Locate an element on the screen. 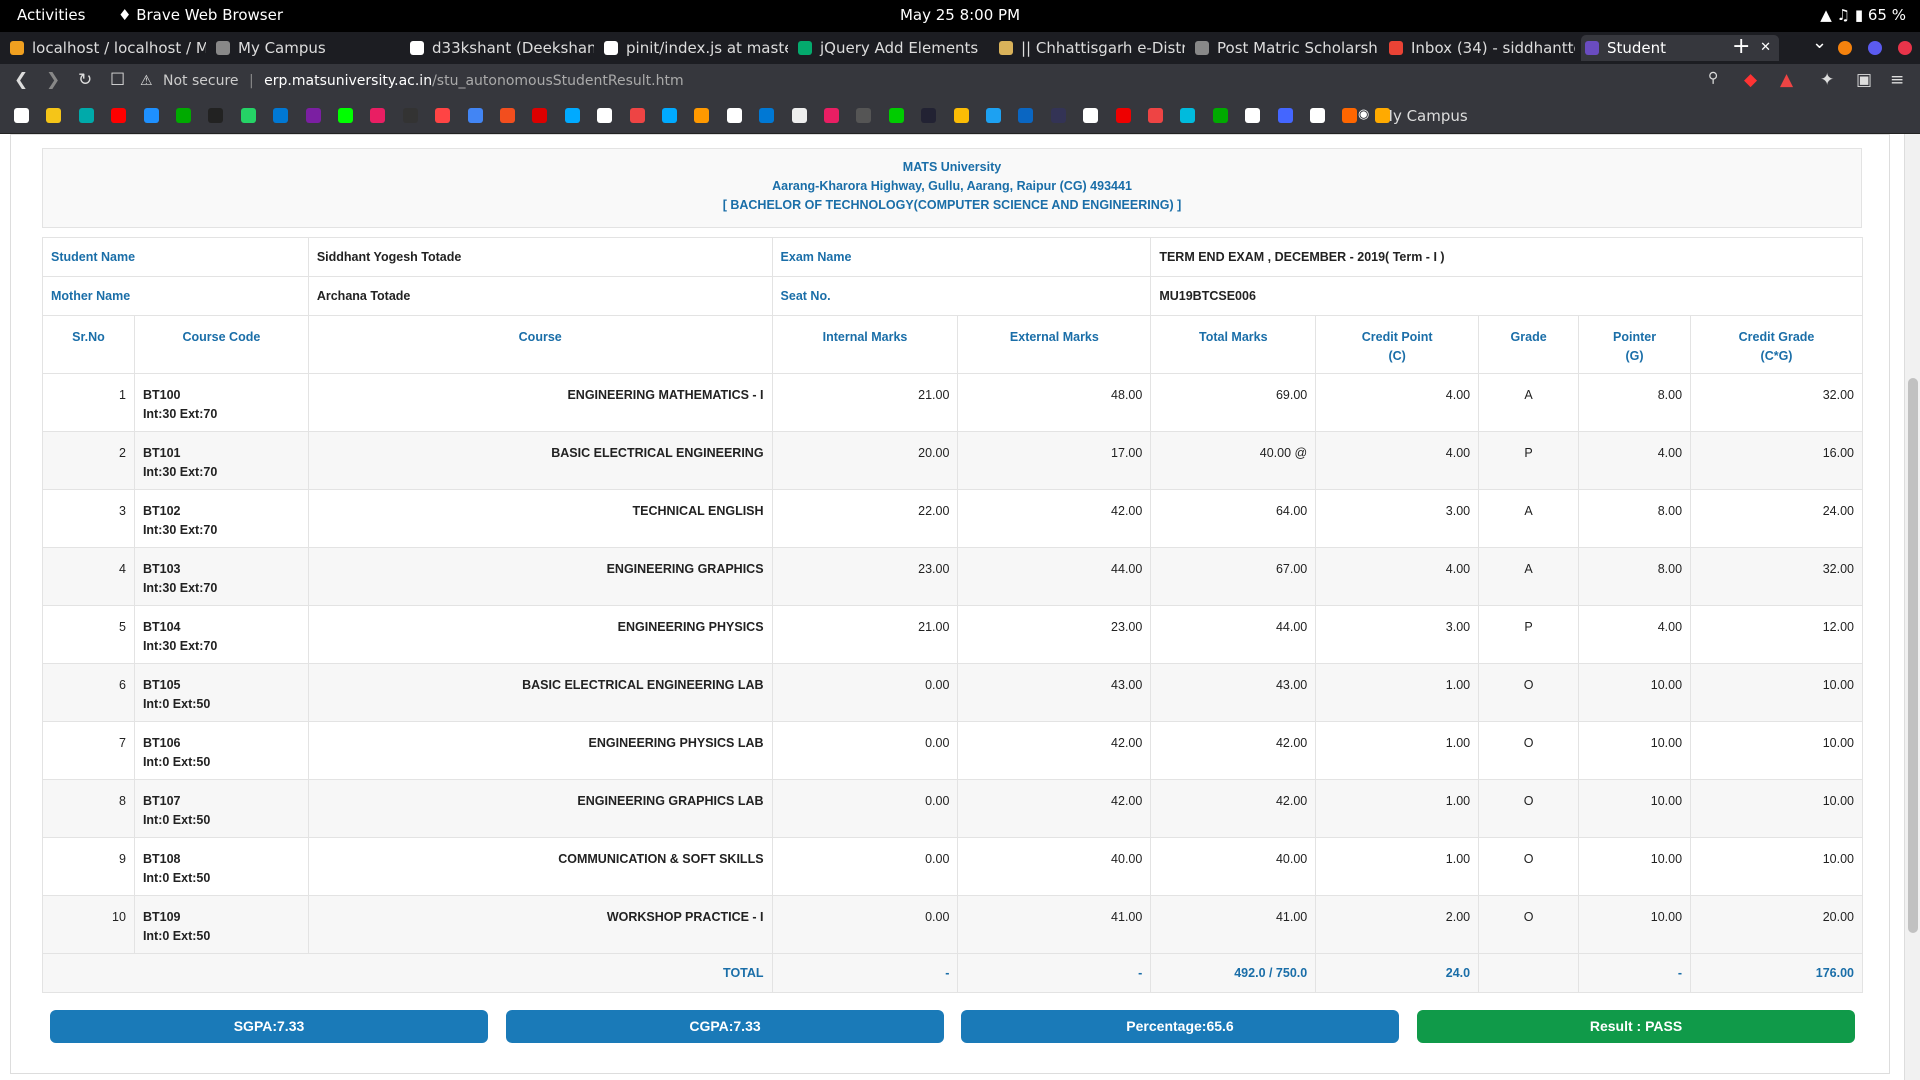 The height and width of the screenshot is (1080, 1920). clock: May 25 8:00 PM is located at coordinates (960, 15).